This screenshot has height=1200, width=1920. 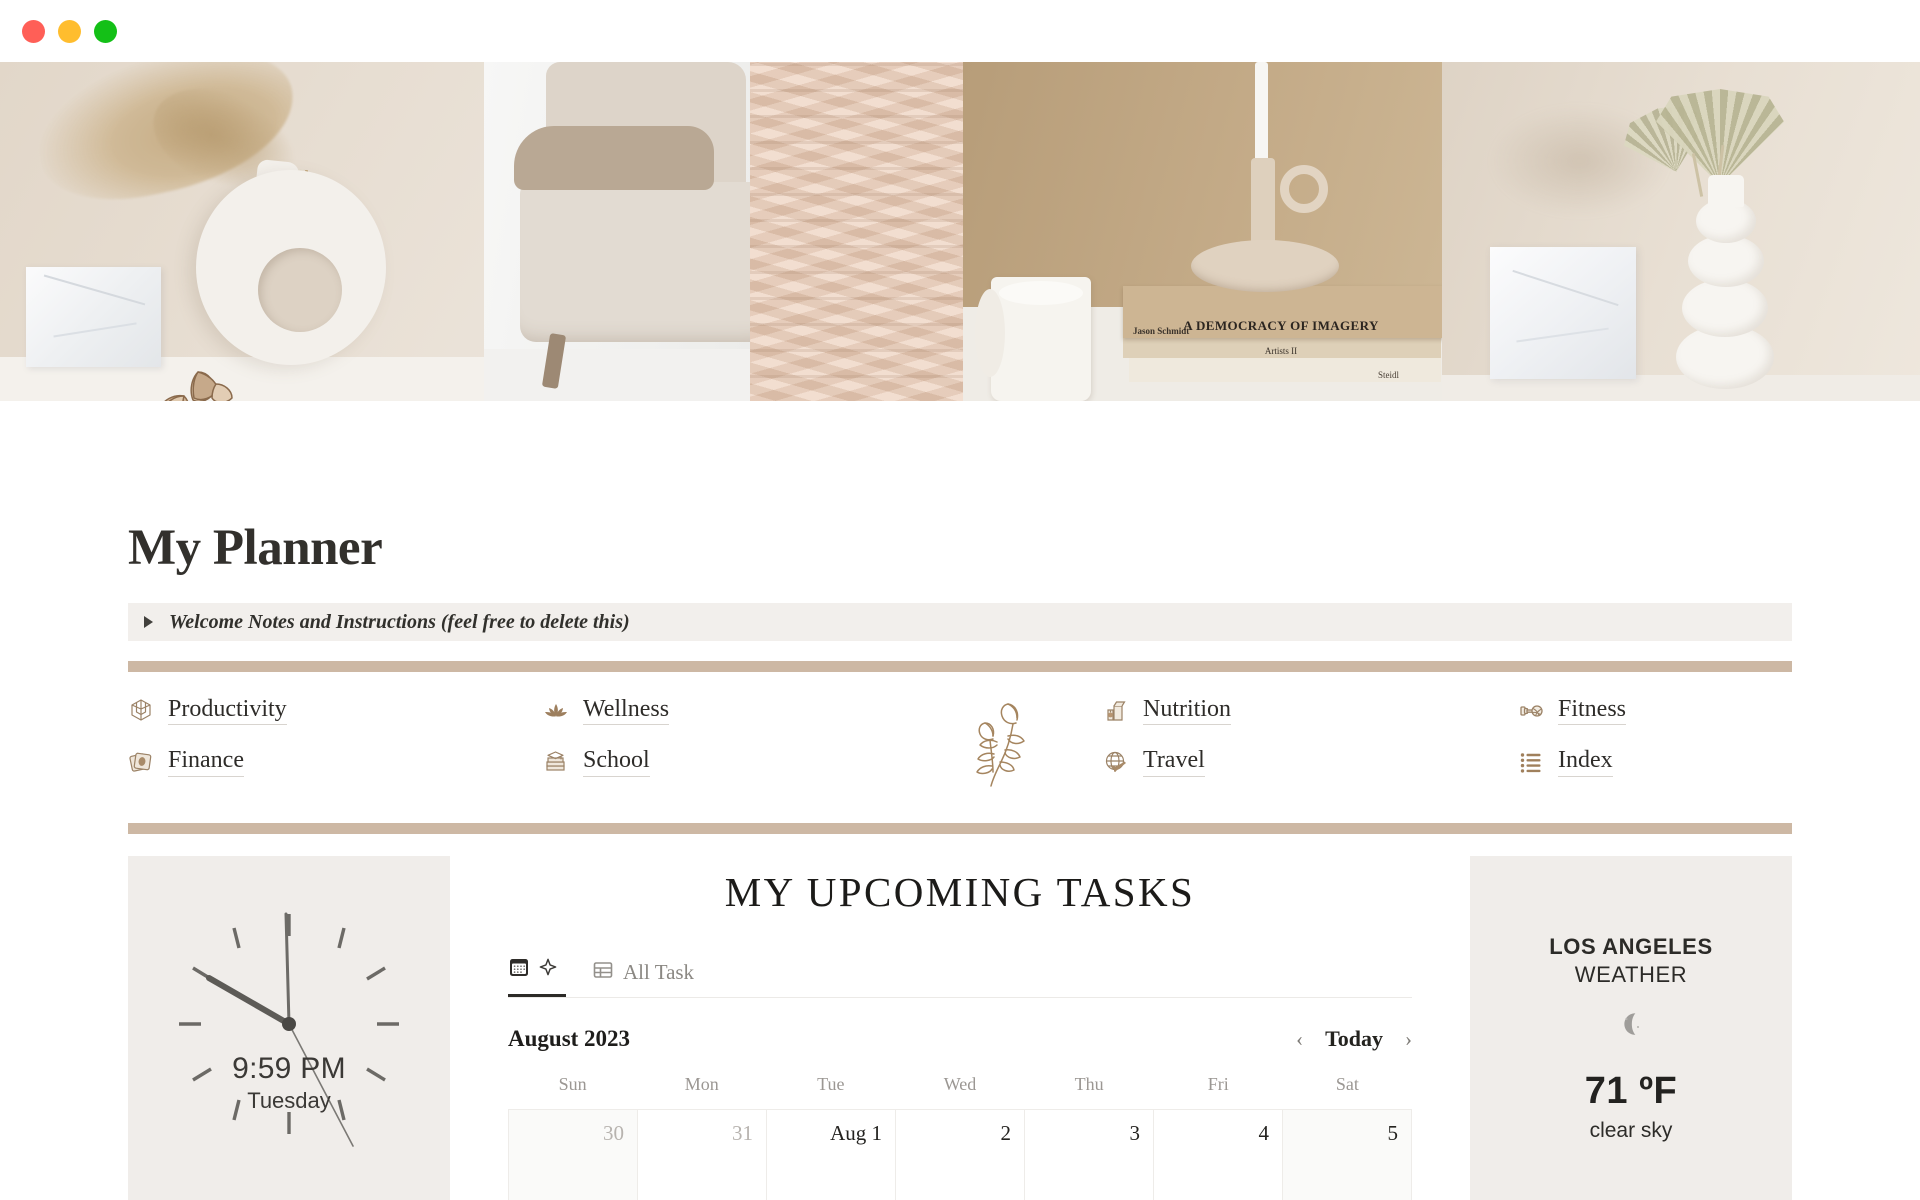 I want to click on banner-image-sculptural-vase, so click(x=1681, y=231).